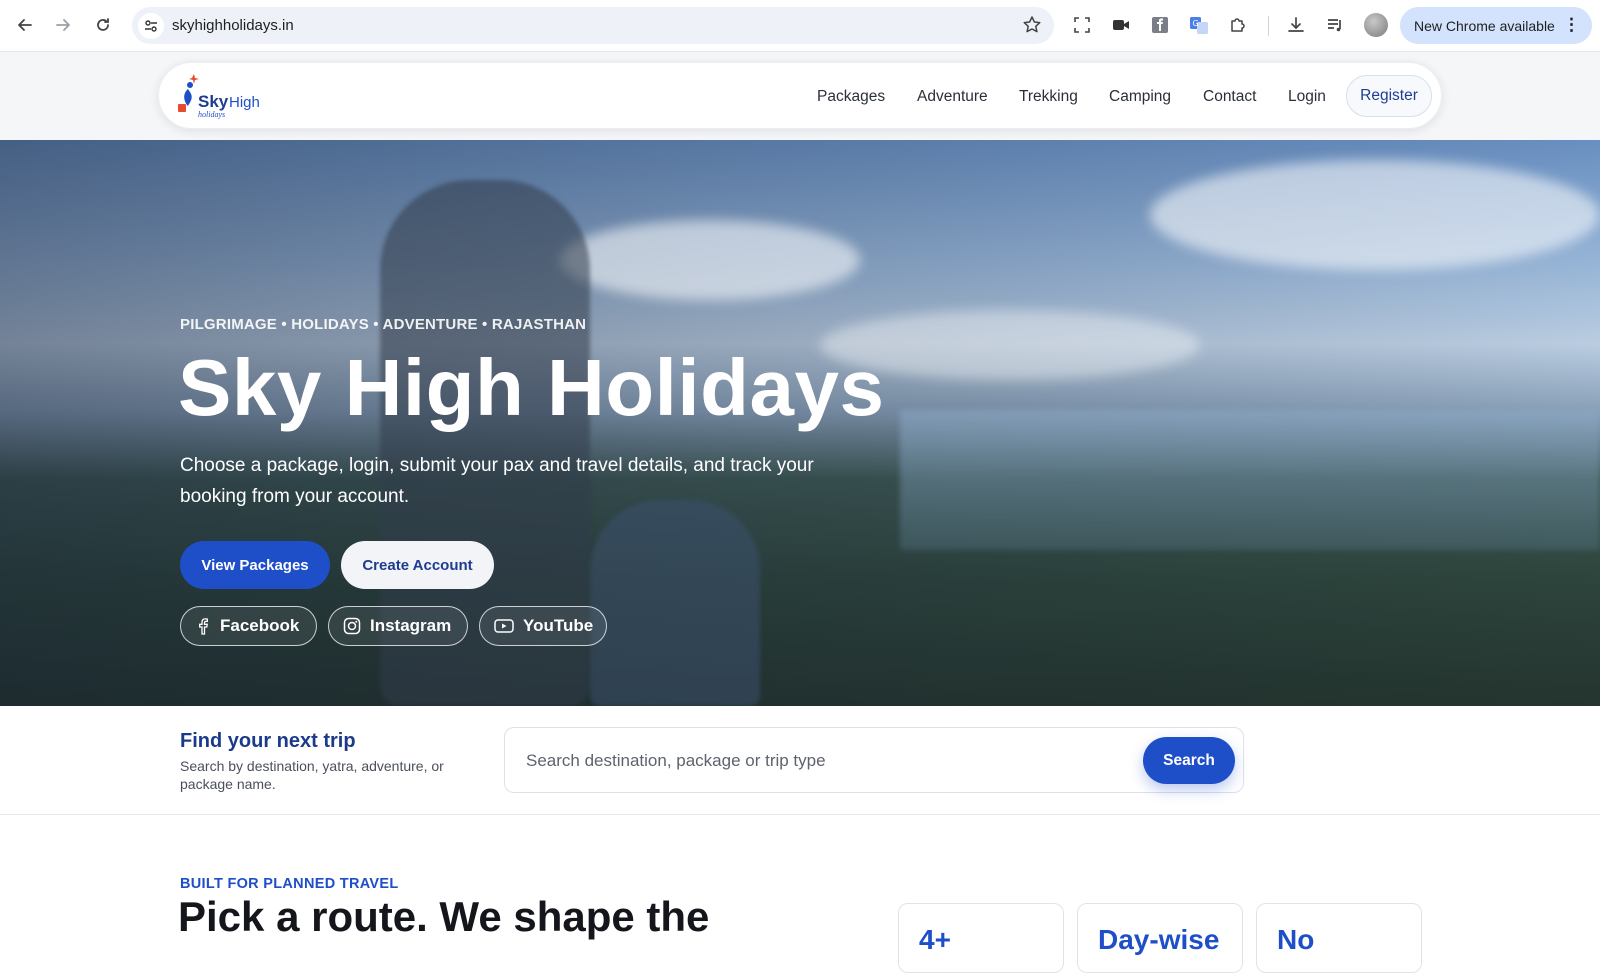  Describe the element at coordinates (411, 625) in the screenshot. I see `instagram-label: Instagram` at that location.